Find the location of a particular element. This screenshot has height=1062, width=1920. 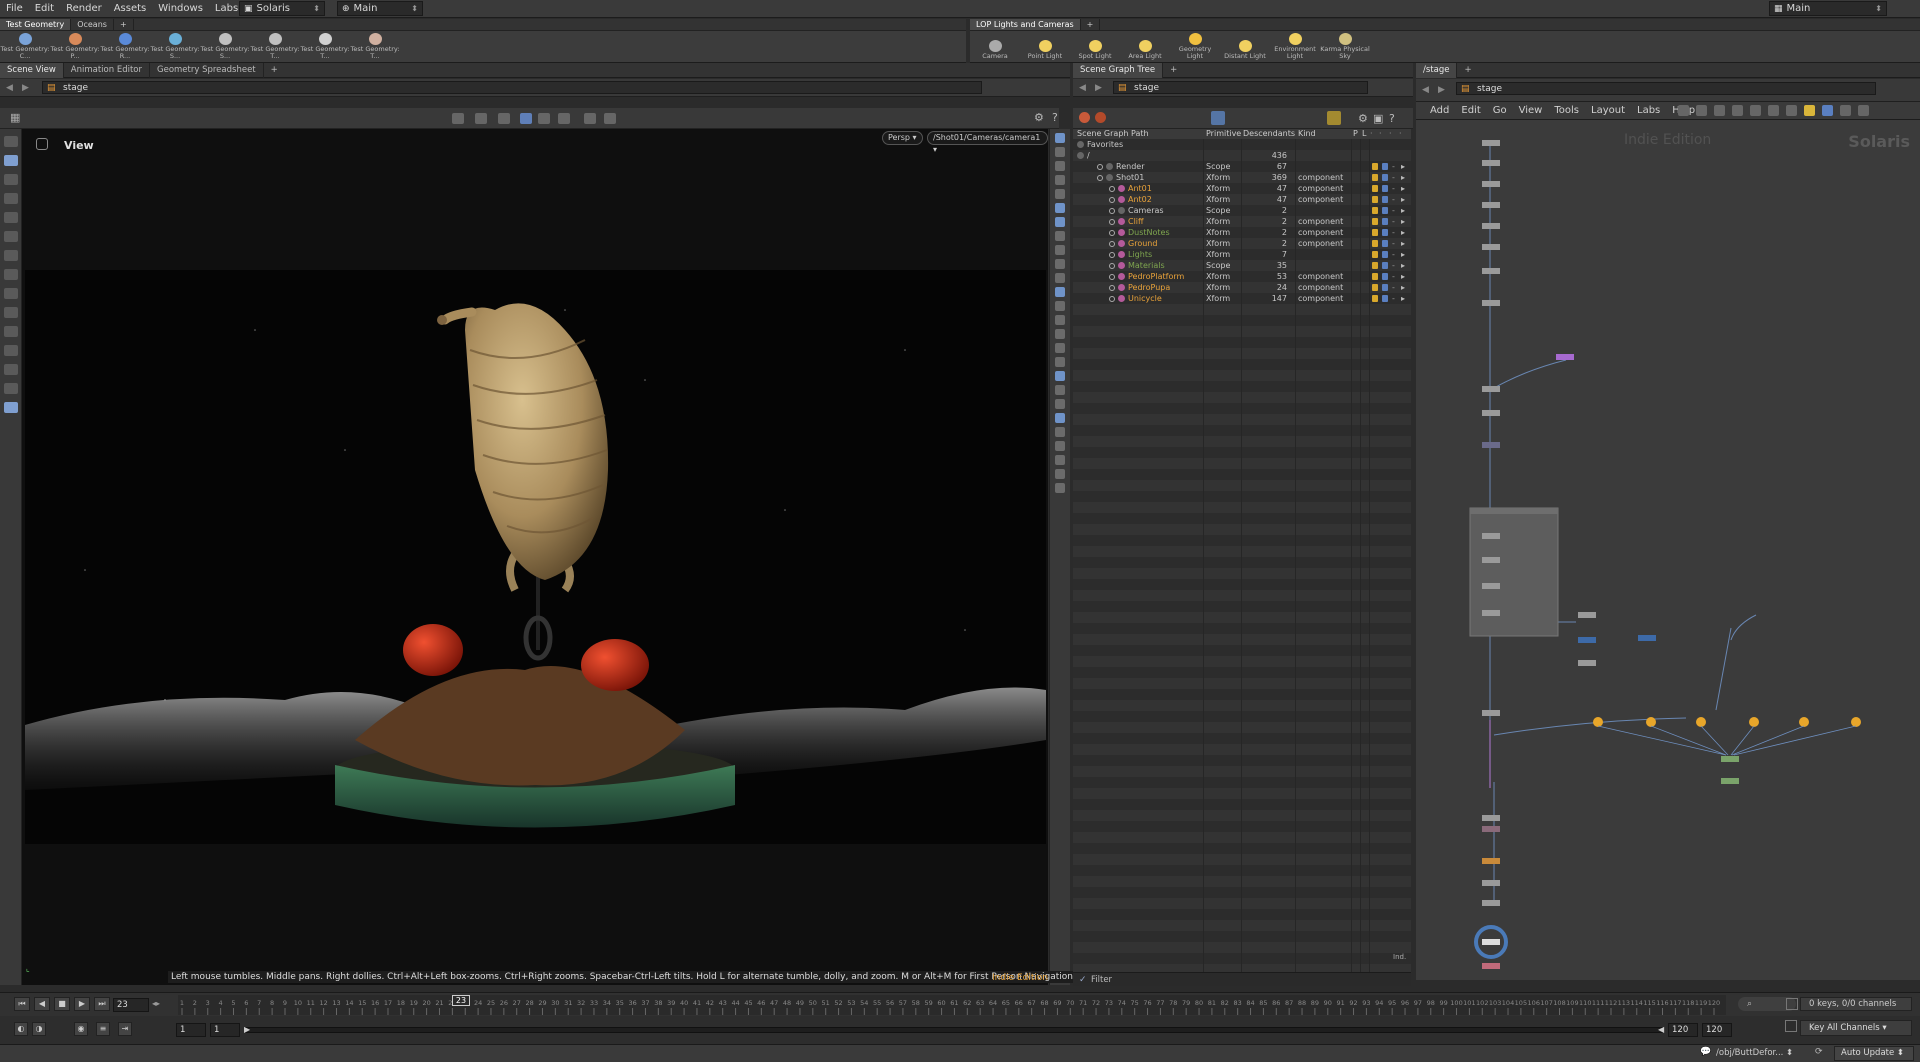

table-row: Lights Xform 7 - ▸ is located at coordinates (1242, 254).